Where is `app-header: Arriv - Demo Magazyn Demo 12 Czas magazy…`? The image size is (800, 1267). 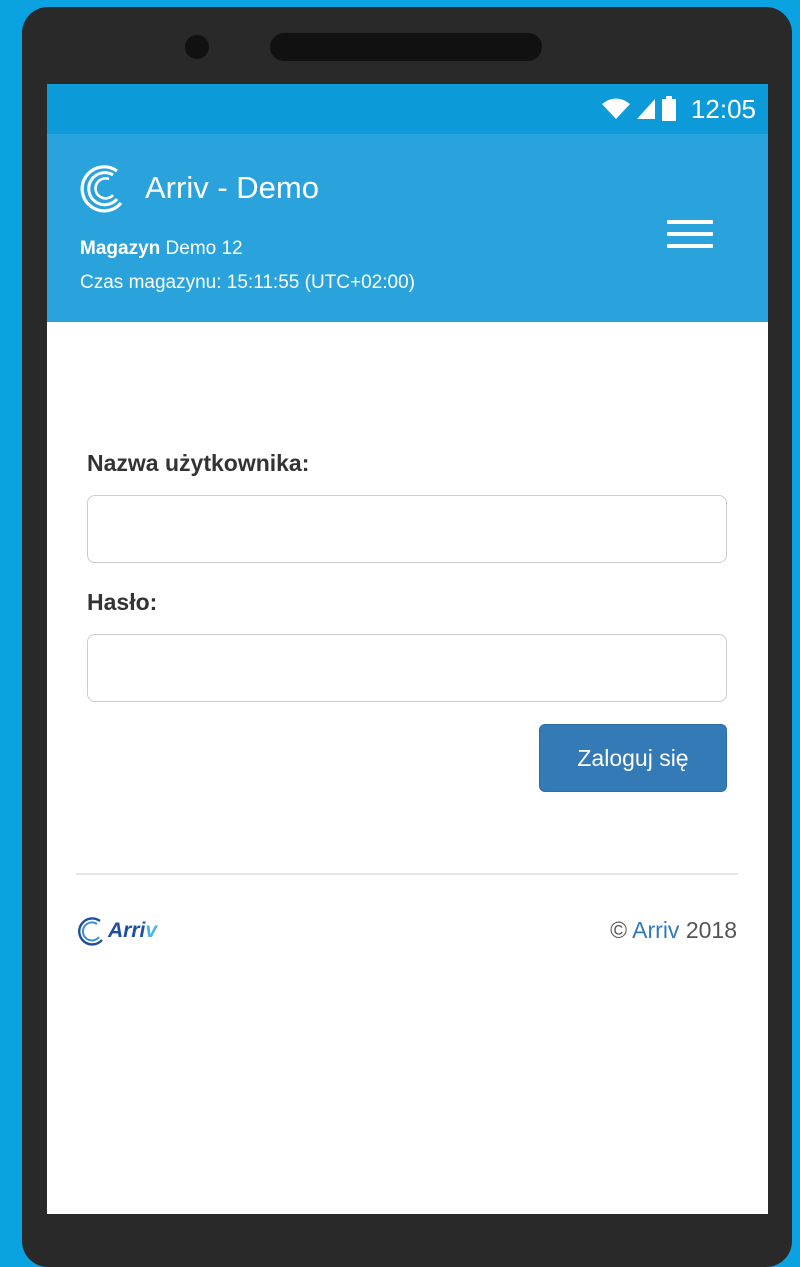
app-header: Arriv - Demo Magazyn Demo 12 Czas magazy… is located at coordinates (407, 228).